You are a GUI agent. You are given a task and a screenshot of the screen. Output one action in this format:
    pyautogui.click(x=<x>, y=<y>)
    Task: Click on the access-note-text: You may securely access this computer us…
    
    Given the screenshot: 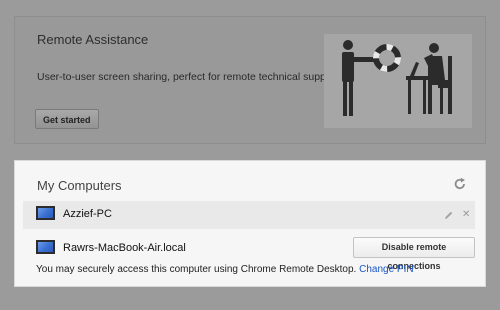 What is the action you would take?
    pyautogui.click(x=196, y=269)
    